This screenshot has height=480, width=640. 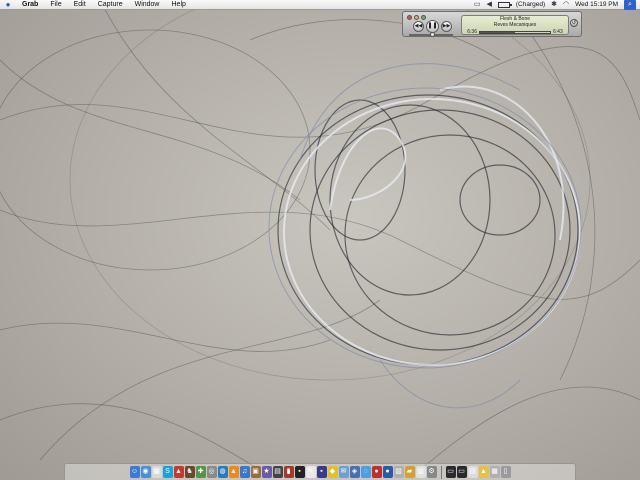 I want to click on menu-extras: ▭ ◀ (Charged) ✱ ◠ Wed 15:19 PM ⌕, so click(x=557, y=5).